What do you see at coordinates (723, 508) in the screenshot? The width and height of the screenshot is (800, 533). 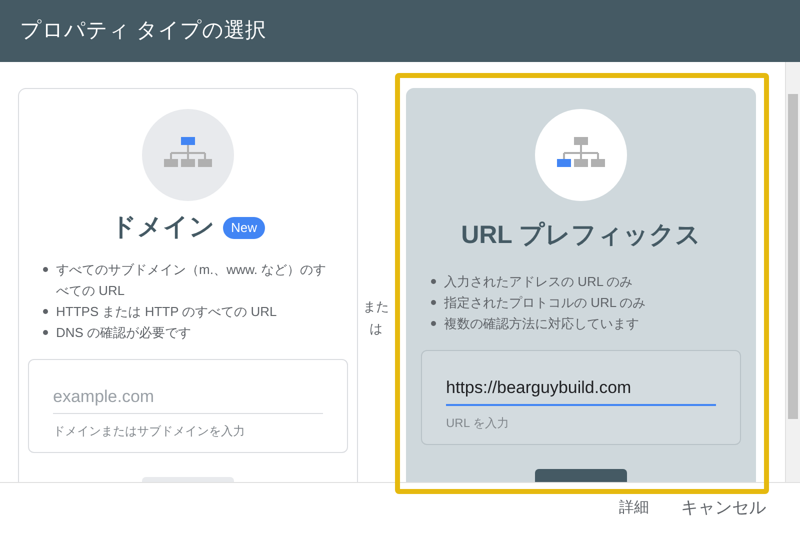 I see `cancel-button: キャンセル` at bounding box center [723, 508].